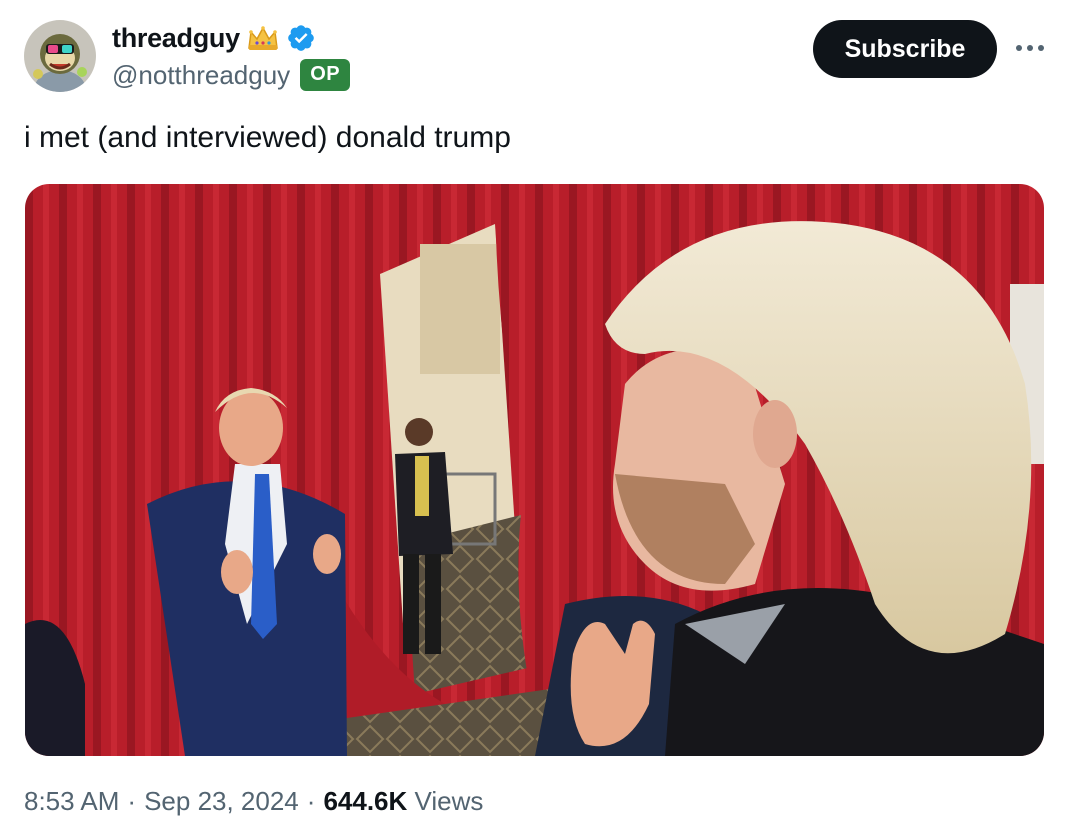 The width and height of the screenshot is (1072, 840). I want to click on more-options-button, so click(1030, 48).